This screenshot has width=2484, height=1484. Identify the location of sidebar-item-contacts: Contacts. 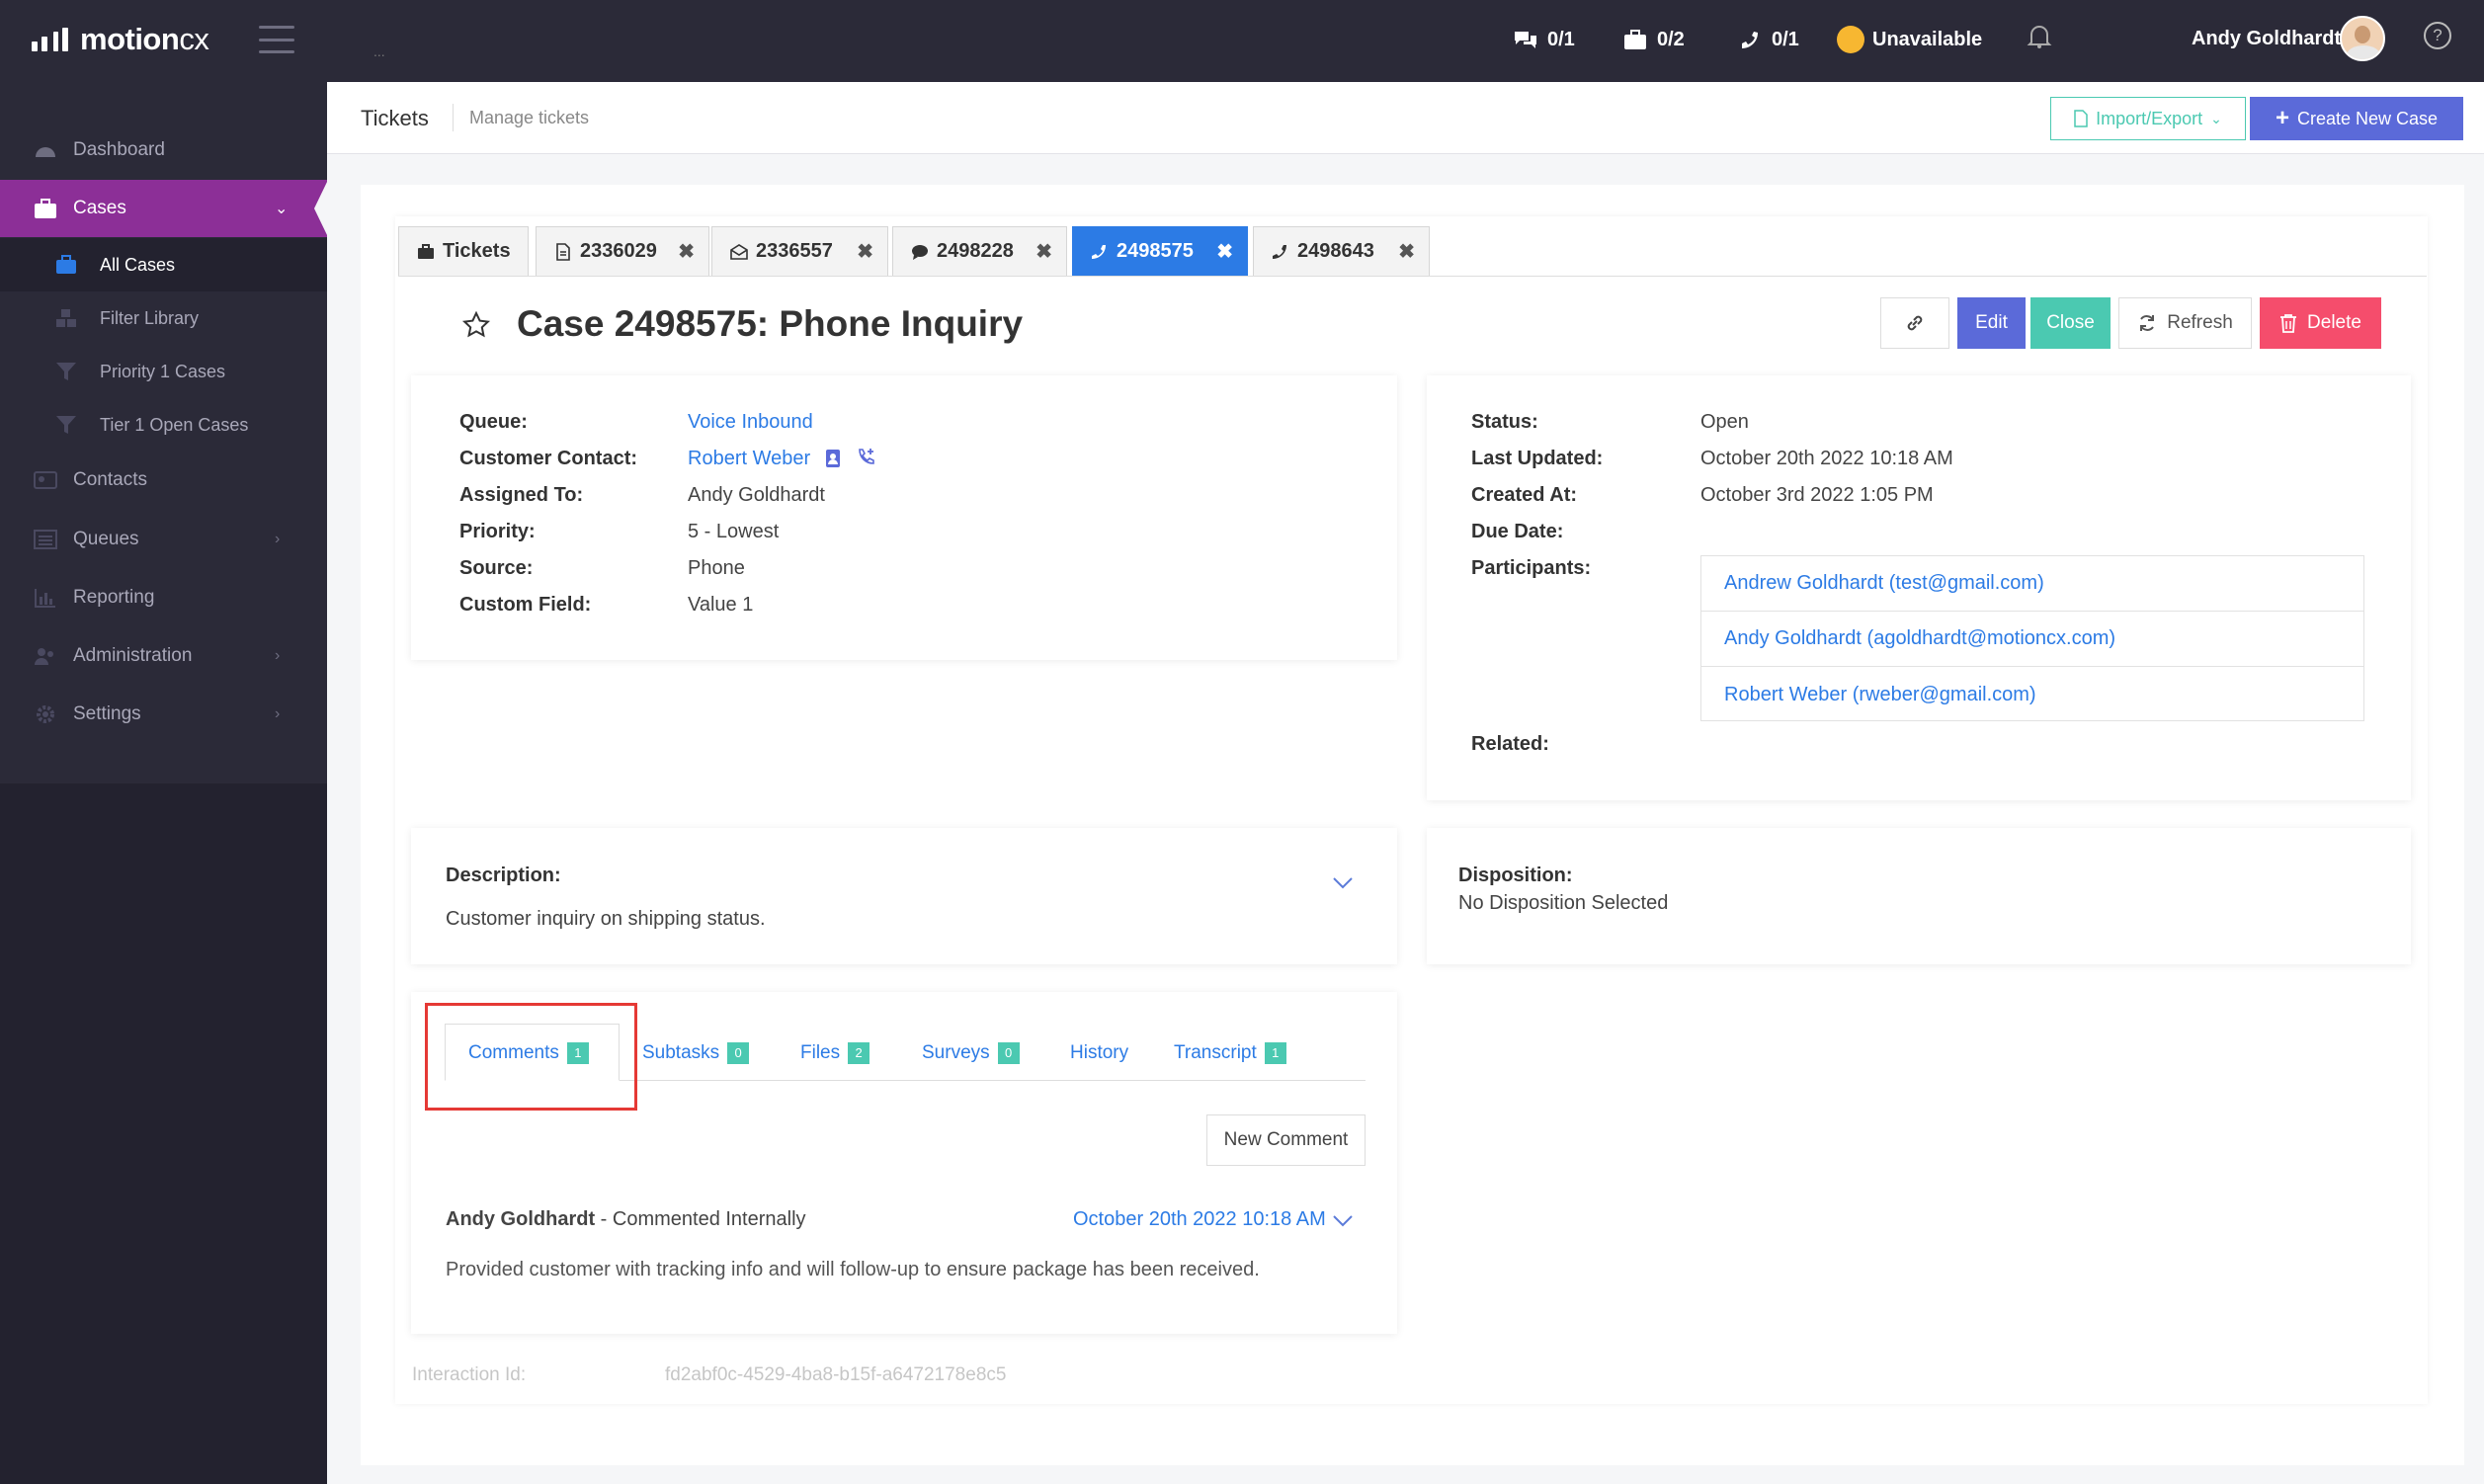
(163, 480).